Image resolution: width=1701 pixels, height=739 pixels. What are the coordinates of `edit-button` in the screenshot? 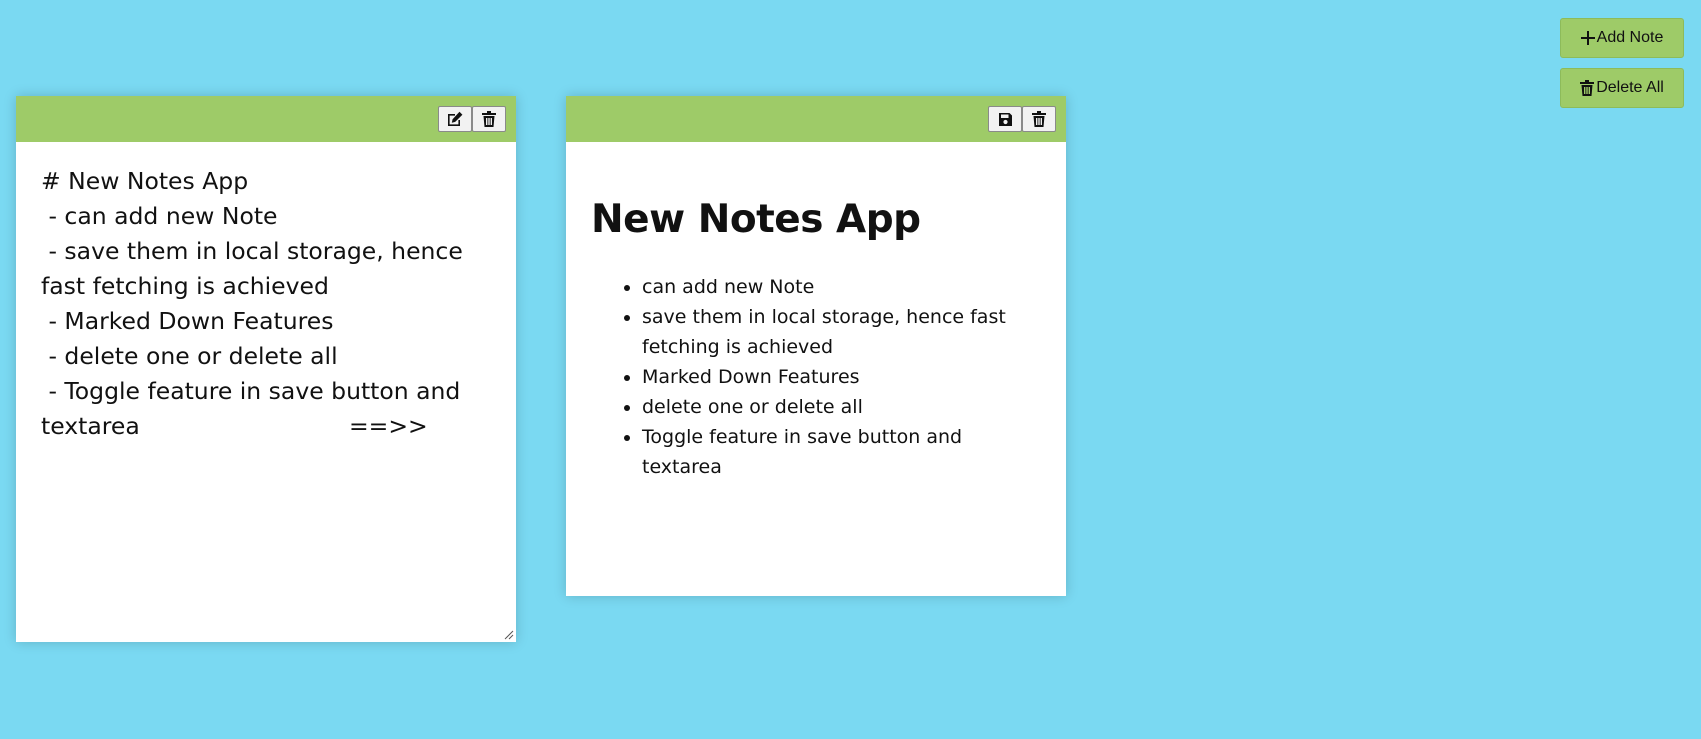 It's located at (455, 119).